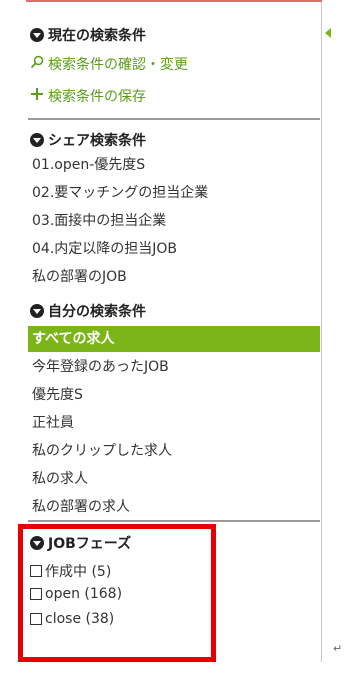  Describe the element at coordinates (328, 33) in the screenshot. I see `collapse-panel-icon` at that location.